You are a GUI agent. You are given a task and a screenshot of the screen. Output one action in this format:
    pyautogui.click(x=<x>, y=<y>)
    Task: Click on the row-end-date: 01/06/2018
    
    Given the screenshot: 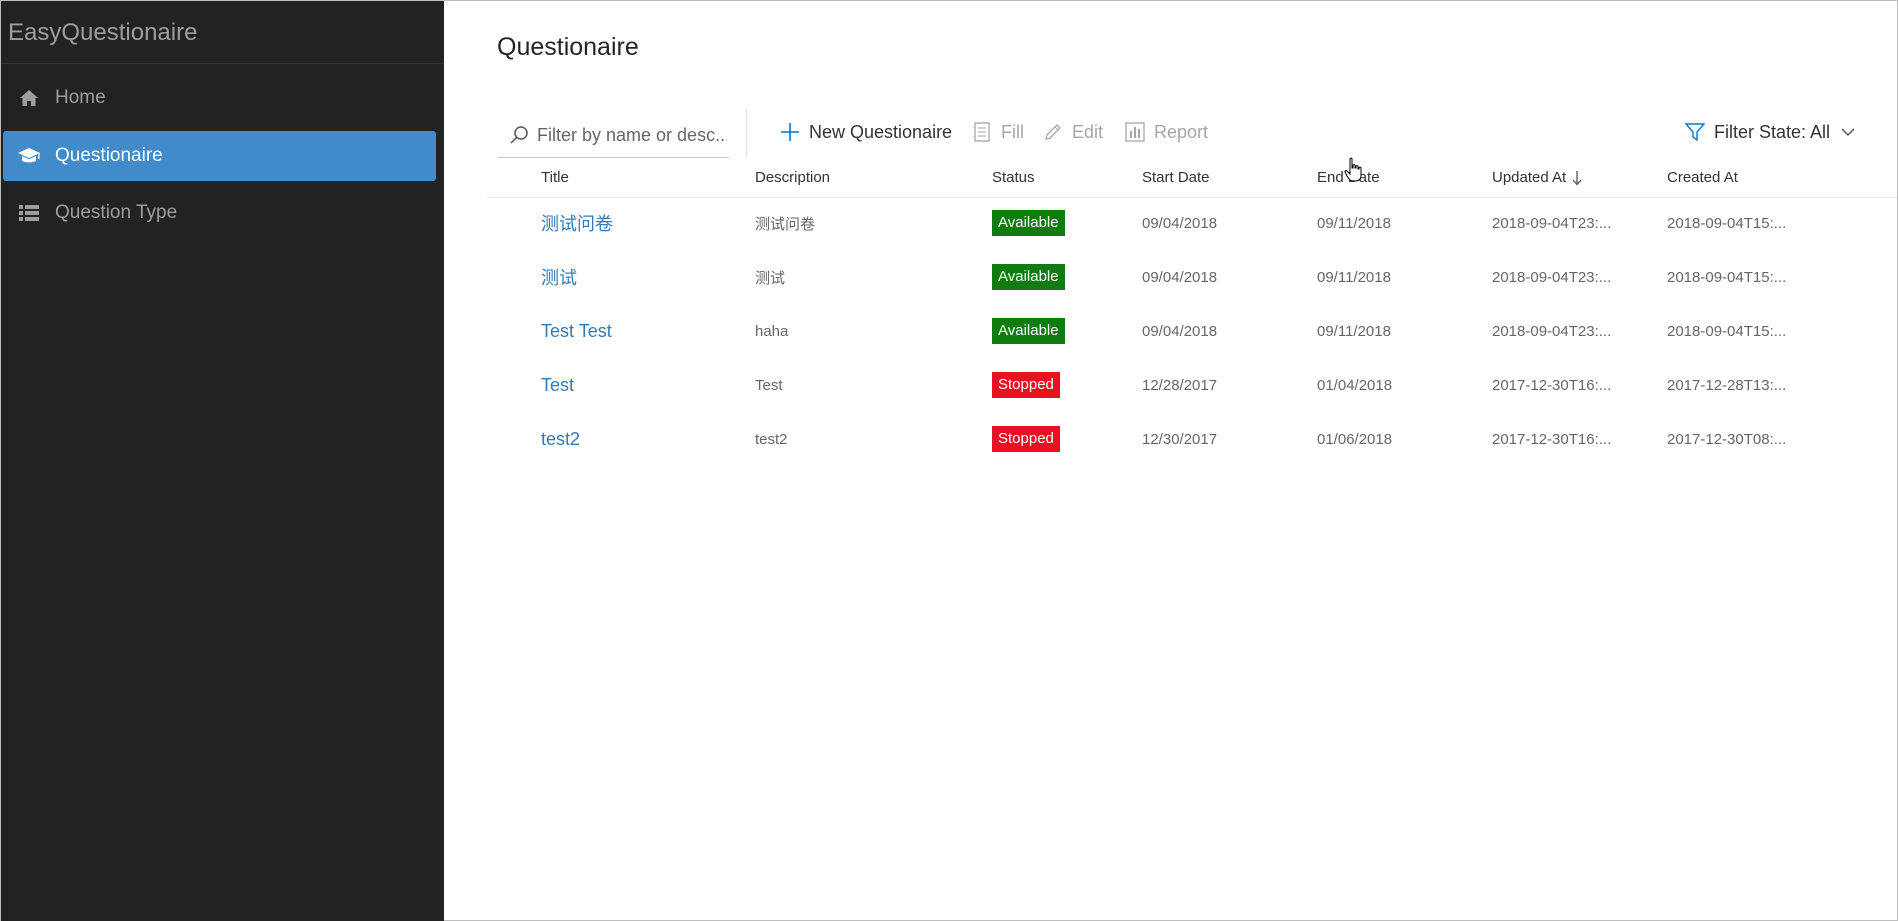 What is the action you would take?
    pyautogui.click(x=1354, y=439)
    